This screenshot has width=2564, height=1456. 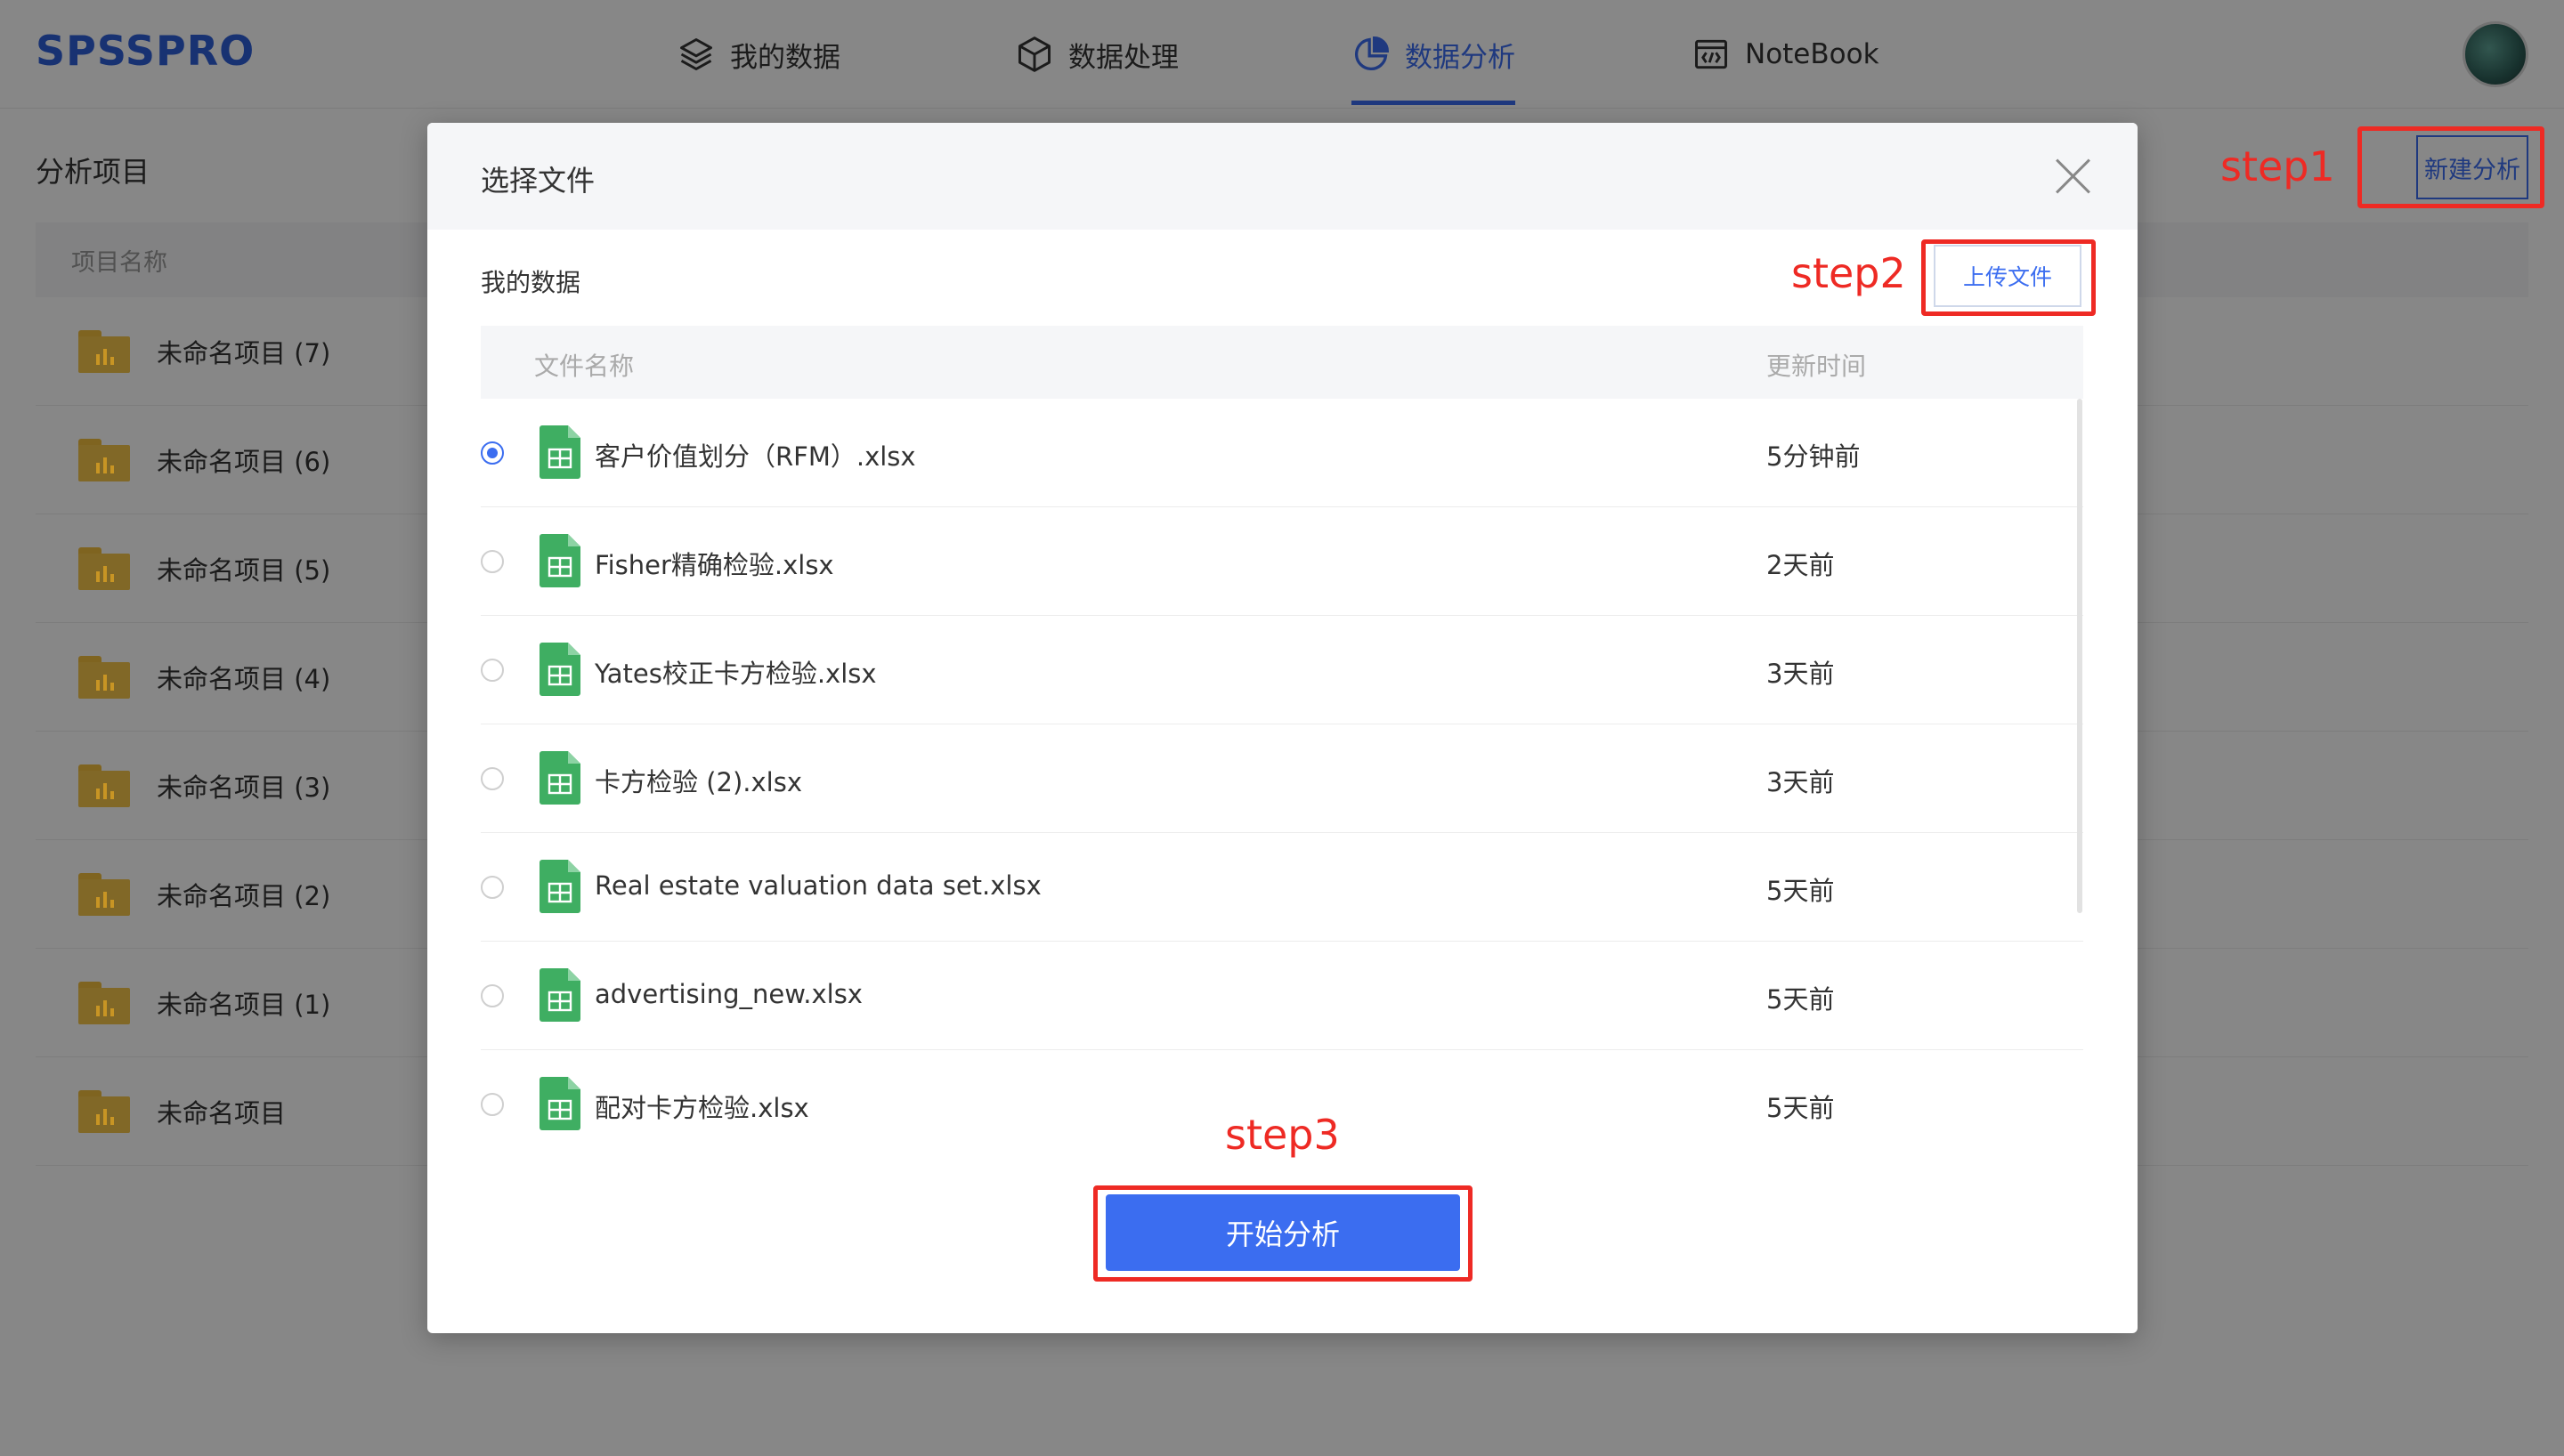 I want to click on dialog-header: 选择文件, so click(x=1282, y=176).